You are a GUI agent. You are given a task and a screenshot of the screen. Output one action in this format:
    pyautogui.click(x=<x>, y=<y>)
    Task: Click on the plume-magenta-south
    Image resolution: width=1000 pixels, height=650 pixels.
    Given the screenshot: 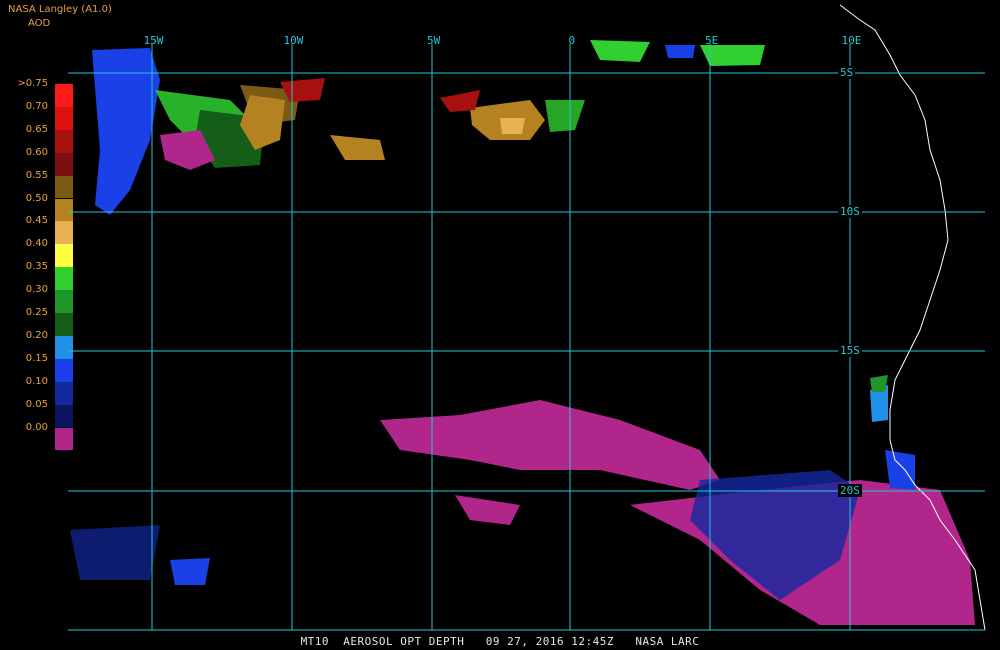 What is the action you would take?
    pyautogui.click(x=550, y=445)
    